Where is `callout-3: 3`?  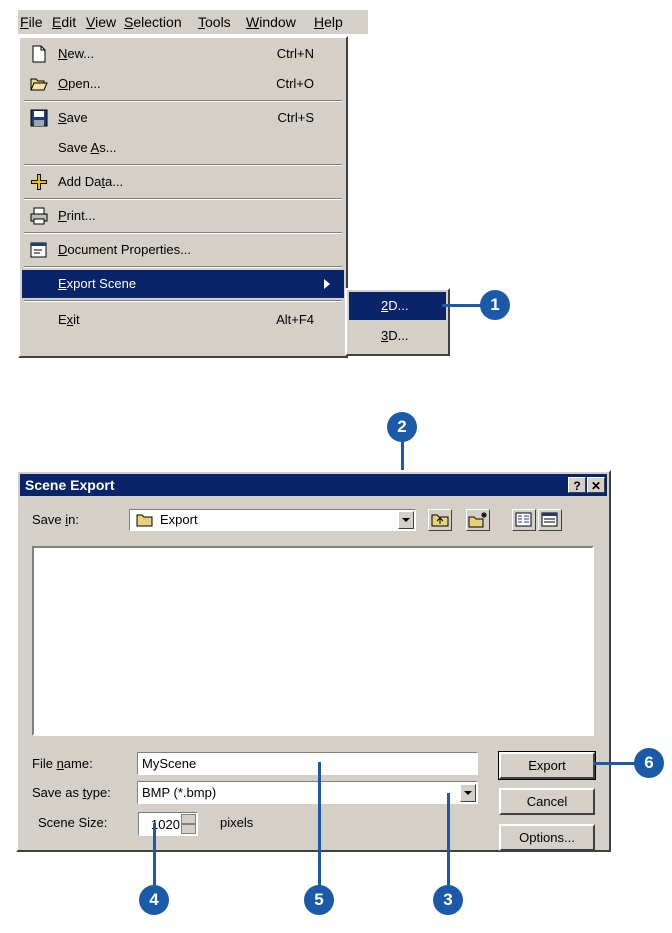
callout-3: 3 is located at coordinates (448, 900).